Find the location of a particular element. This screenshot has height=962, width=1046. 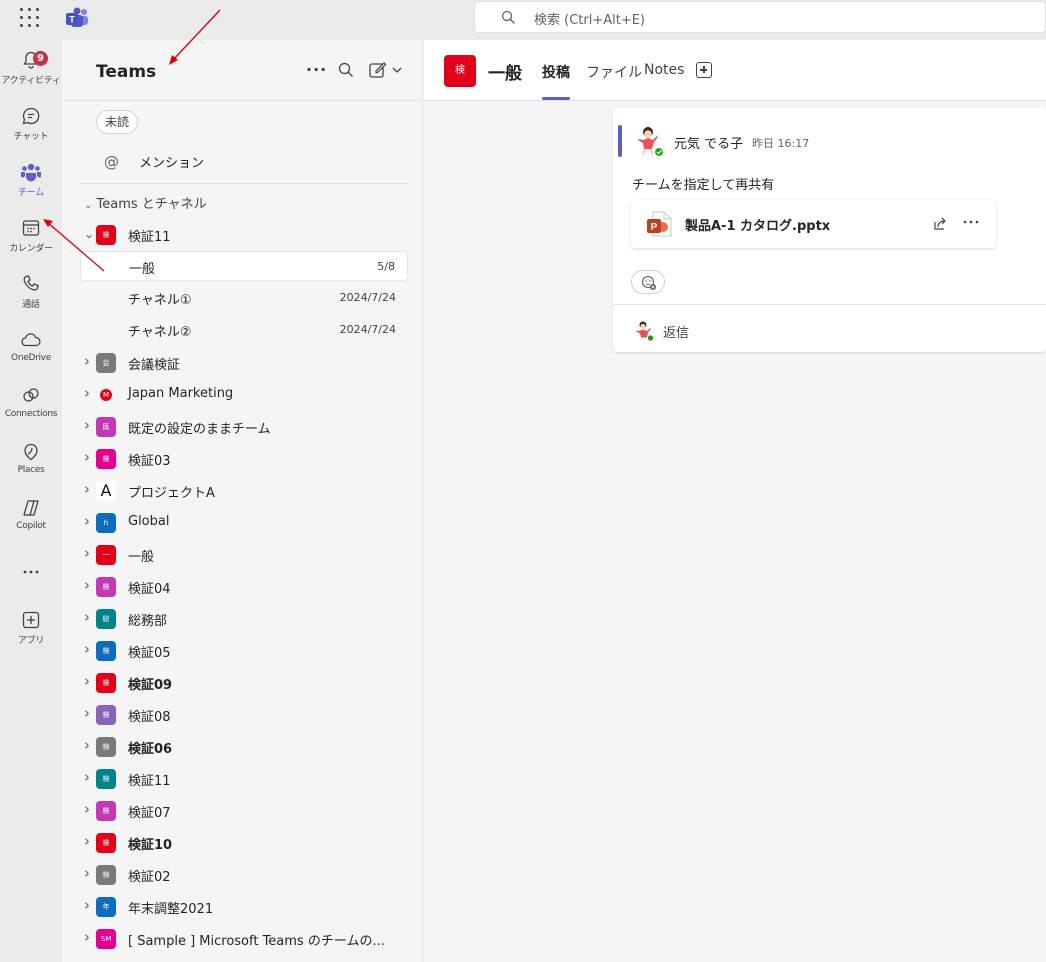

rail-item-apps: アプリ is located at coordinates (31, 632).